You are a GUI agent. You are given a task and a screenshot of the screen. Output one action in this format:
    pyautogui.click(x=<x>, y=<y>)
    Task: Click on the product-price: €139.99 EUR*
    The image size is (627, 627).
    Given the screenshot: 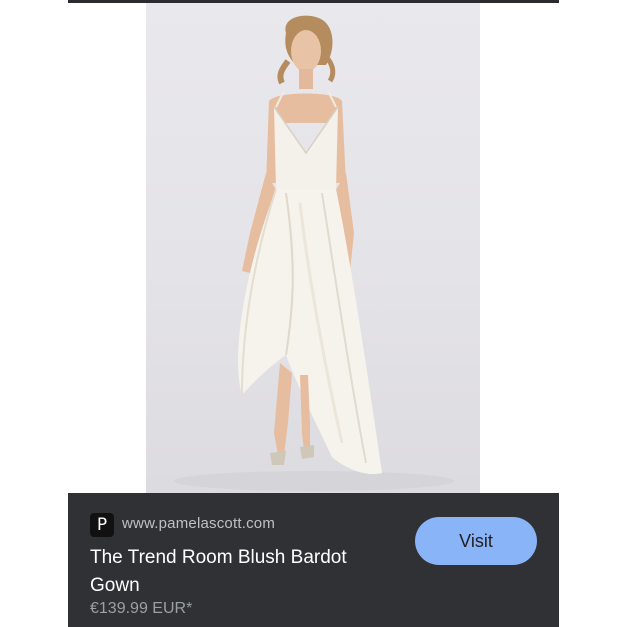 What is the action you would take?
    pyautogui.click(x=141, y=608)
    